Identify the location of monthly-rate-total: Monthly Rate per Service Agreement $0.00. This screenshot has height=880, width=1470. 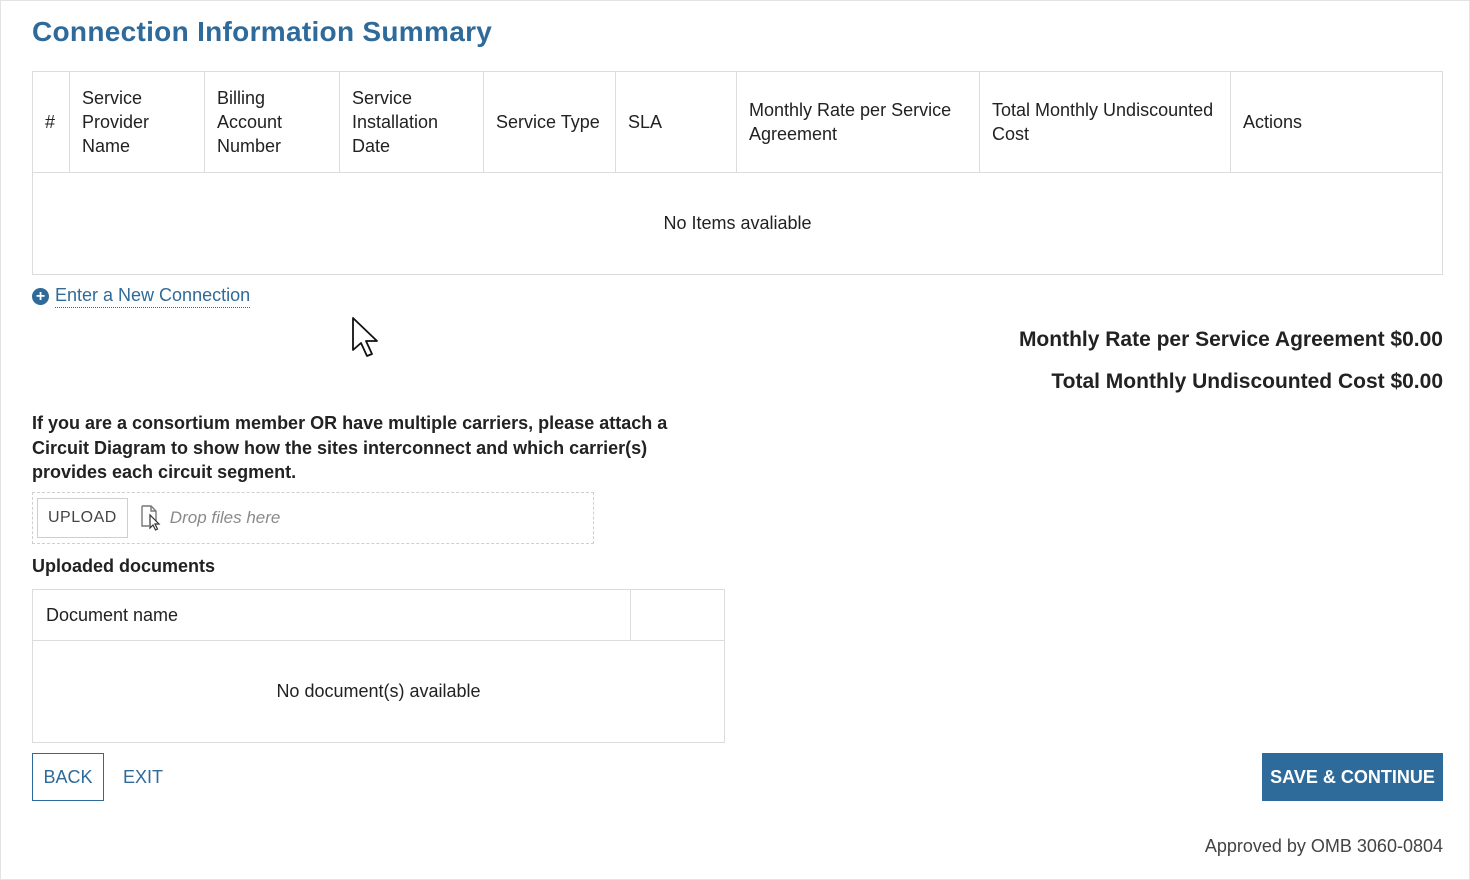
(1230, 339).